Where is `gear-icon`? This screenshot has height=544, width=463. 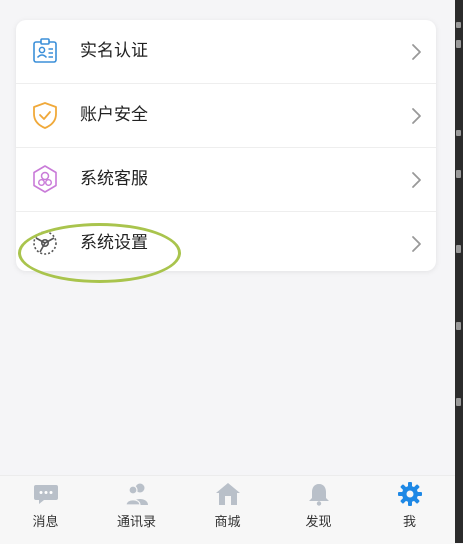 gear-icon is located at coordinates (410, 494).